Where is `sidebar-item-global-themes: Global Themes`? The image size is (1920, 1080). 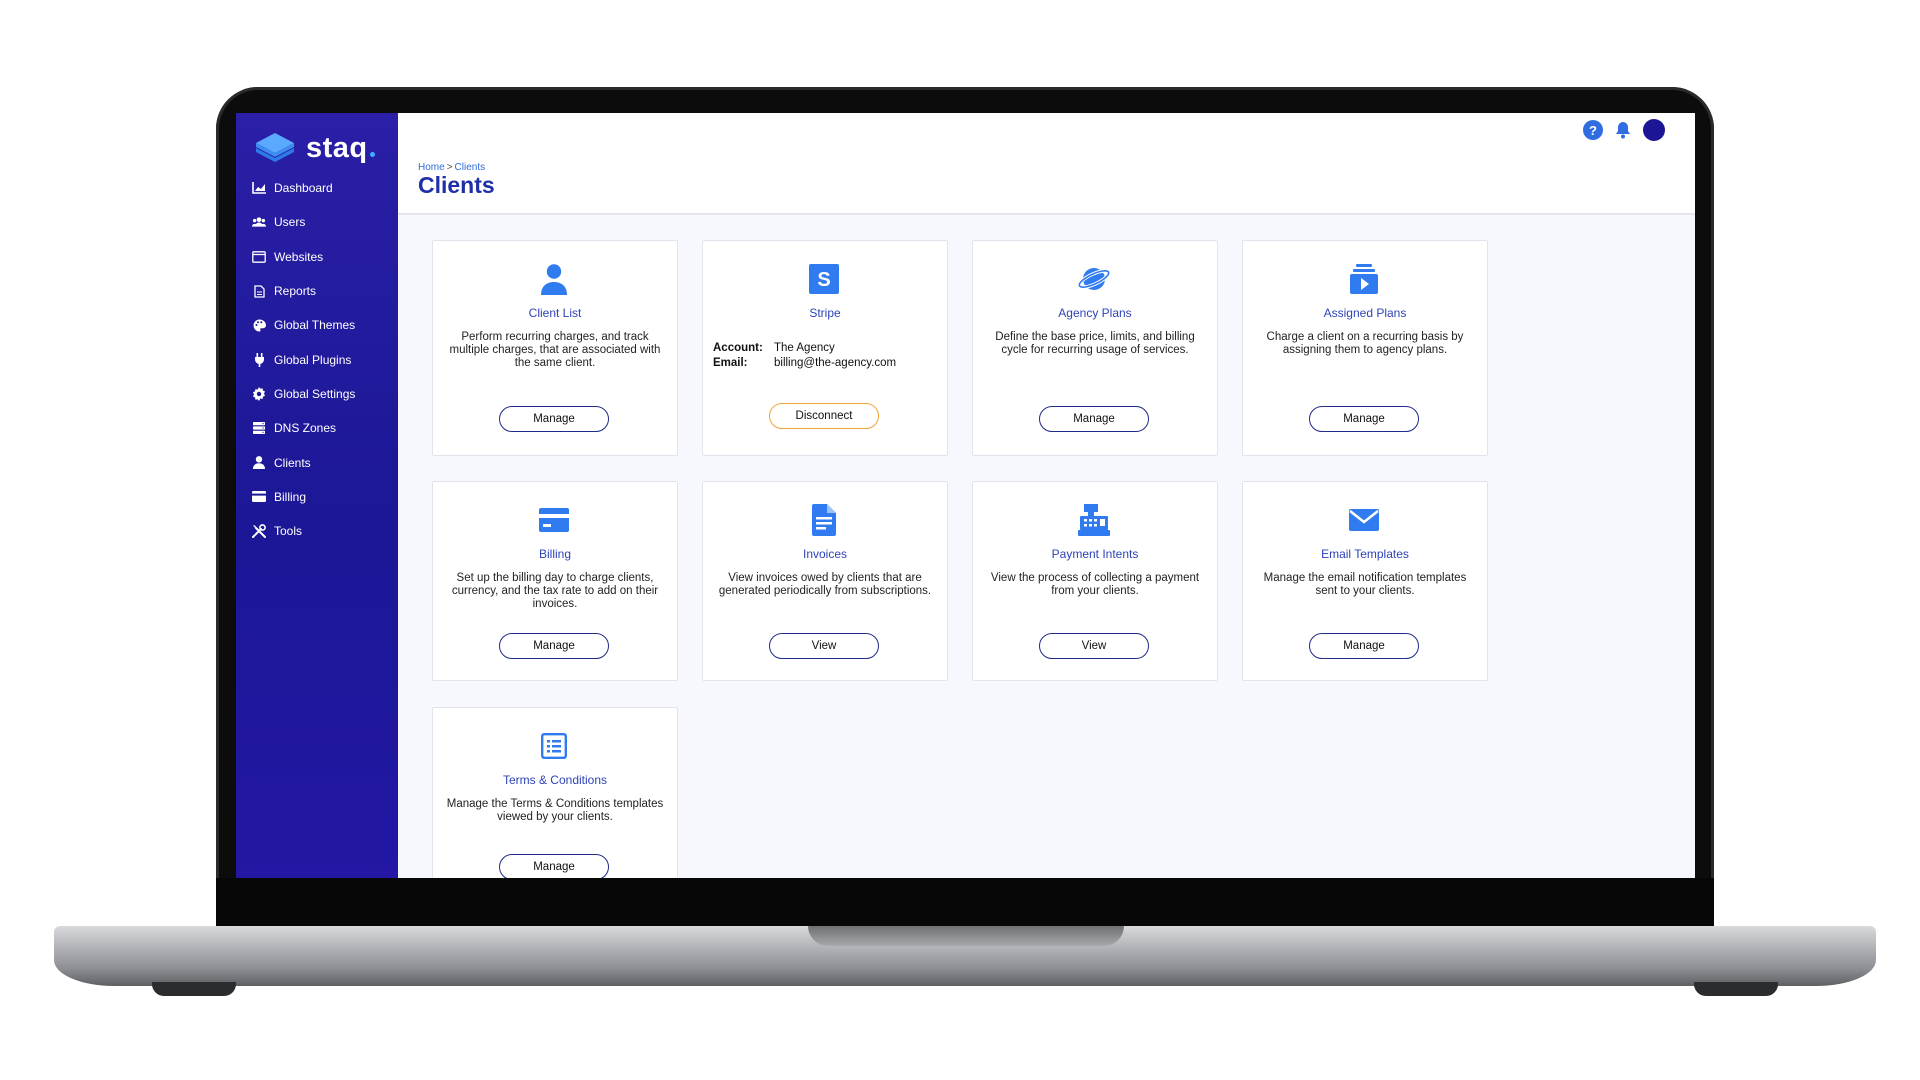
sidebar-item-global-themes: Global Themes is located at coordinates (303, 325).